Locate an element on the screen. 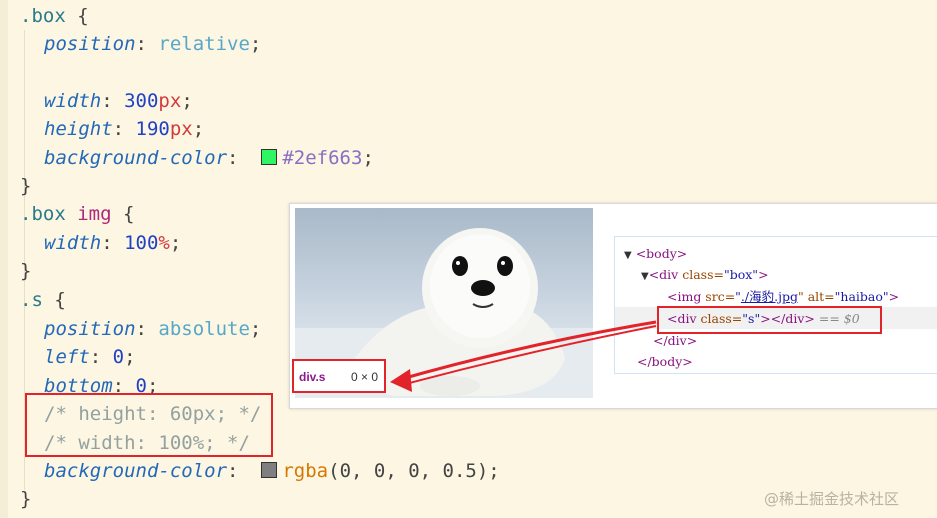 The width and height of the screenshot is (937, 518). watermark-text: @稀土掘金技术社区 is located at coordinates (832, 499).